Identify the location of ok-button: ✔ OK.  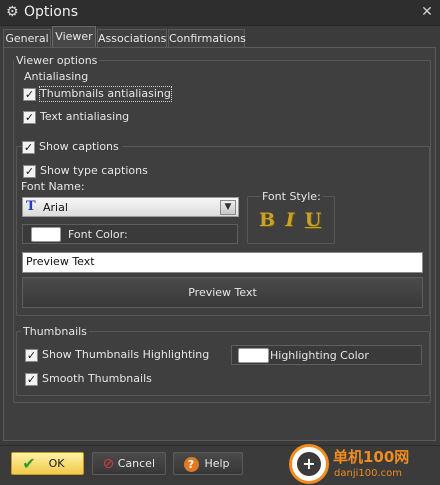
(47, 463).